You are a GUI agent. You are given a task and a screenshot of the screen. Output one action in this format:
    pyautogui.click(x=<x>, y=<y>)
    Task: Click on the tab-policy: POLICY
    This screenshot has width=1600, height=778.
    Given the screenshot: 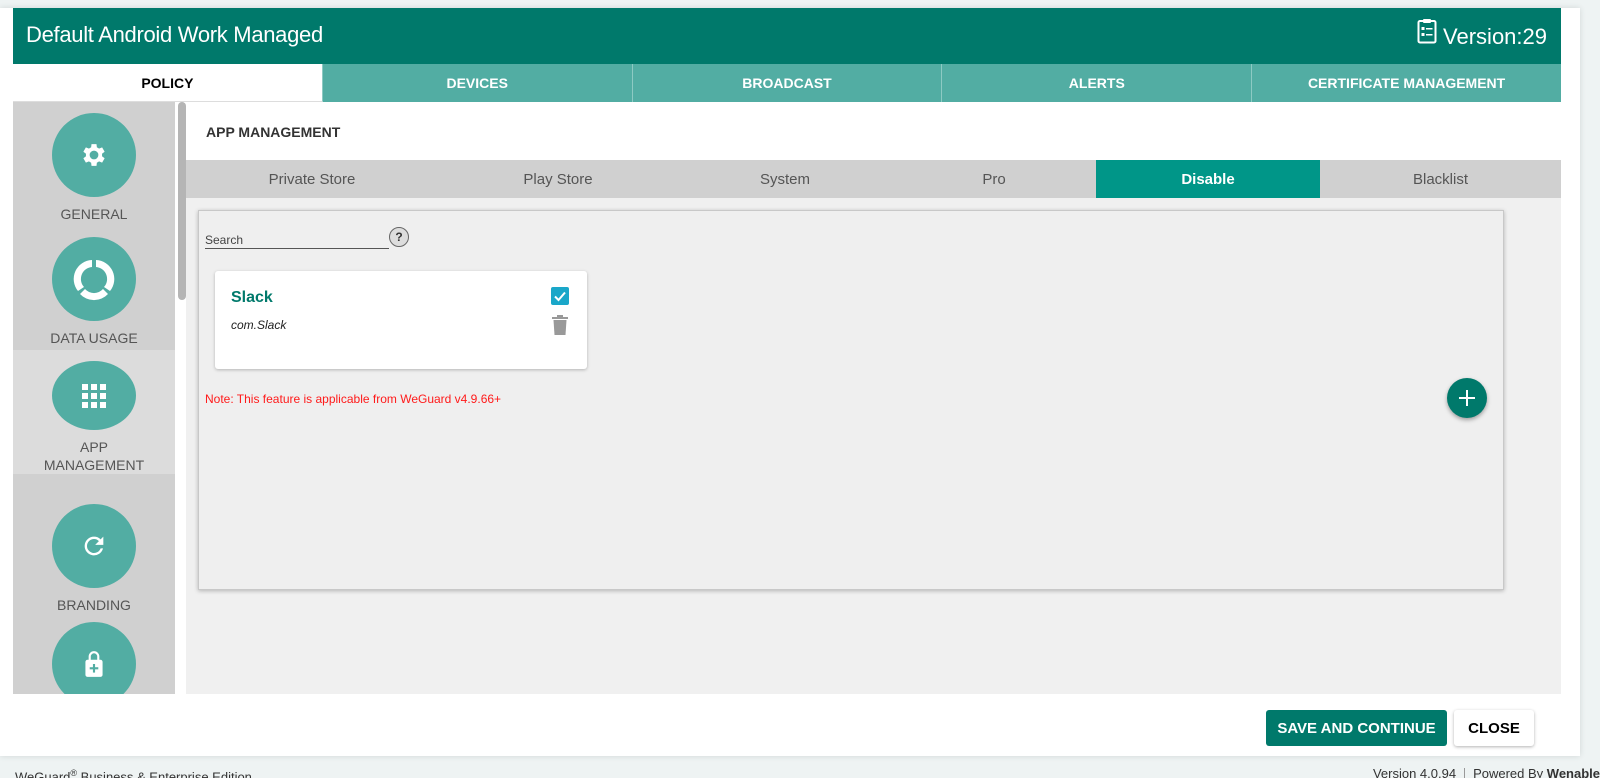 What is the action you would take?
    pyautogui.click(x=168, y=83)
    